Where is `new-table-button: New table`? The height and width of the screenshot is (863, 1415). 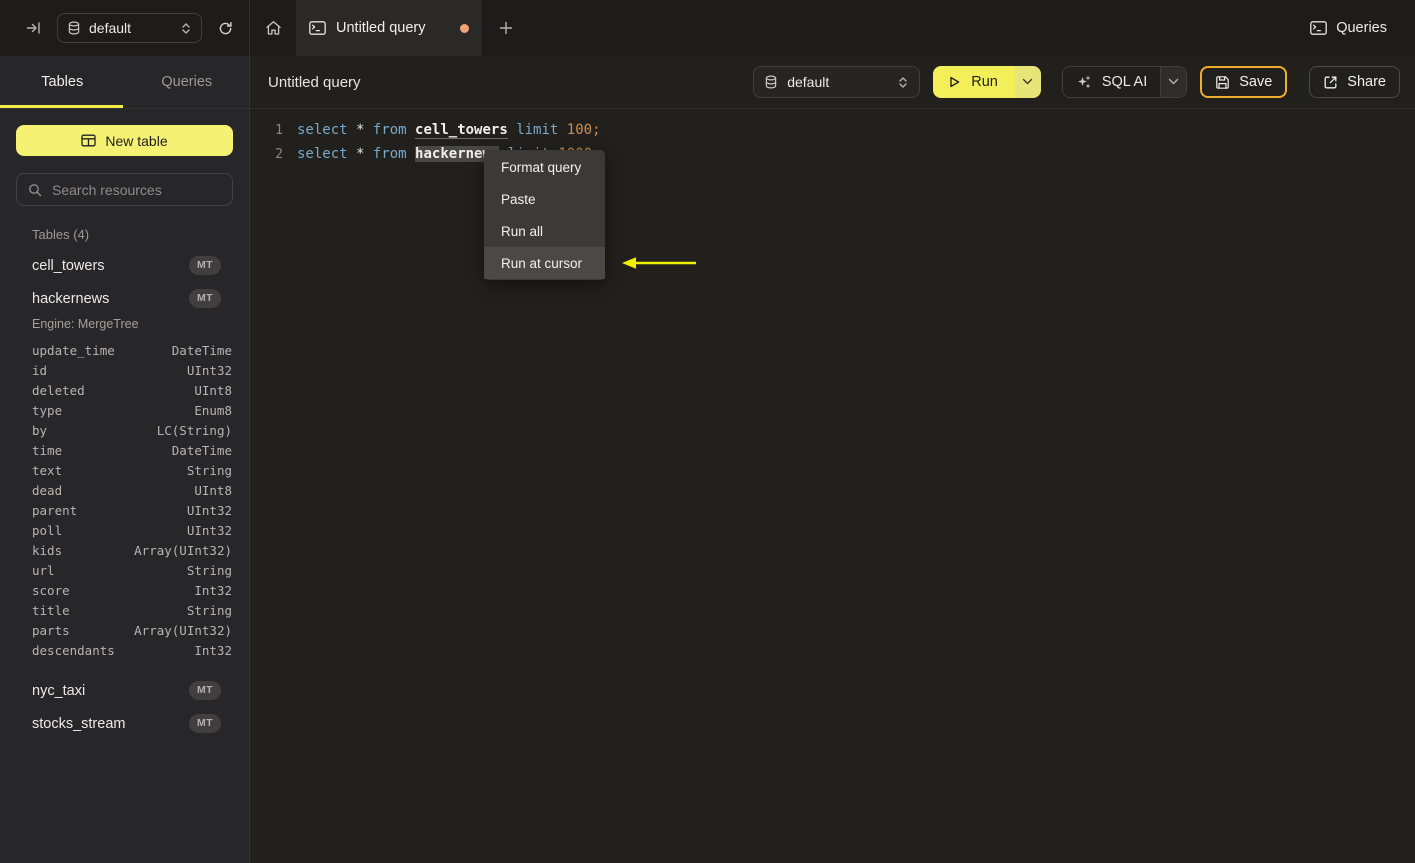 new-table-button: New table is located at coordinates (124, 140).